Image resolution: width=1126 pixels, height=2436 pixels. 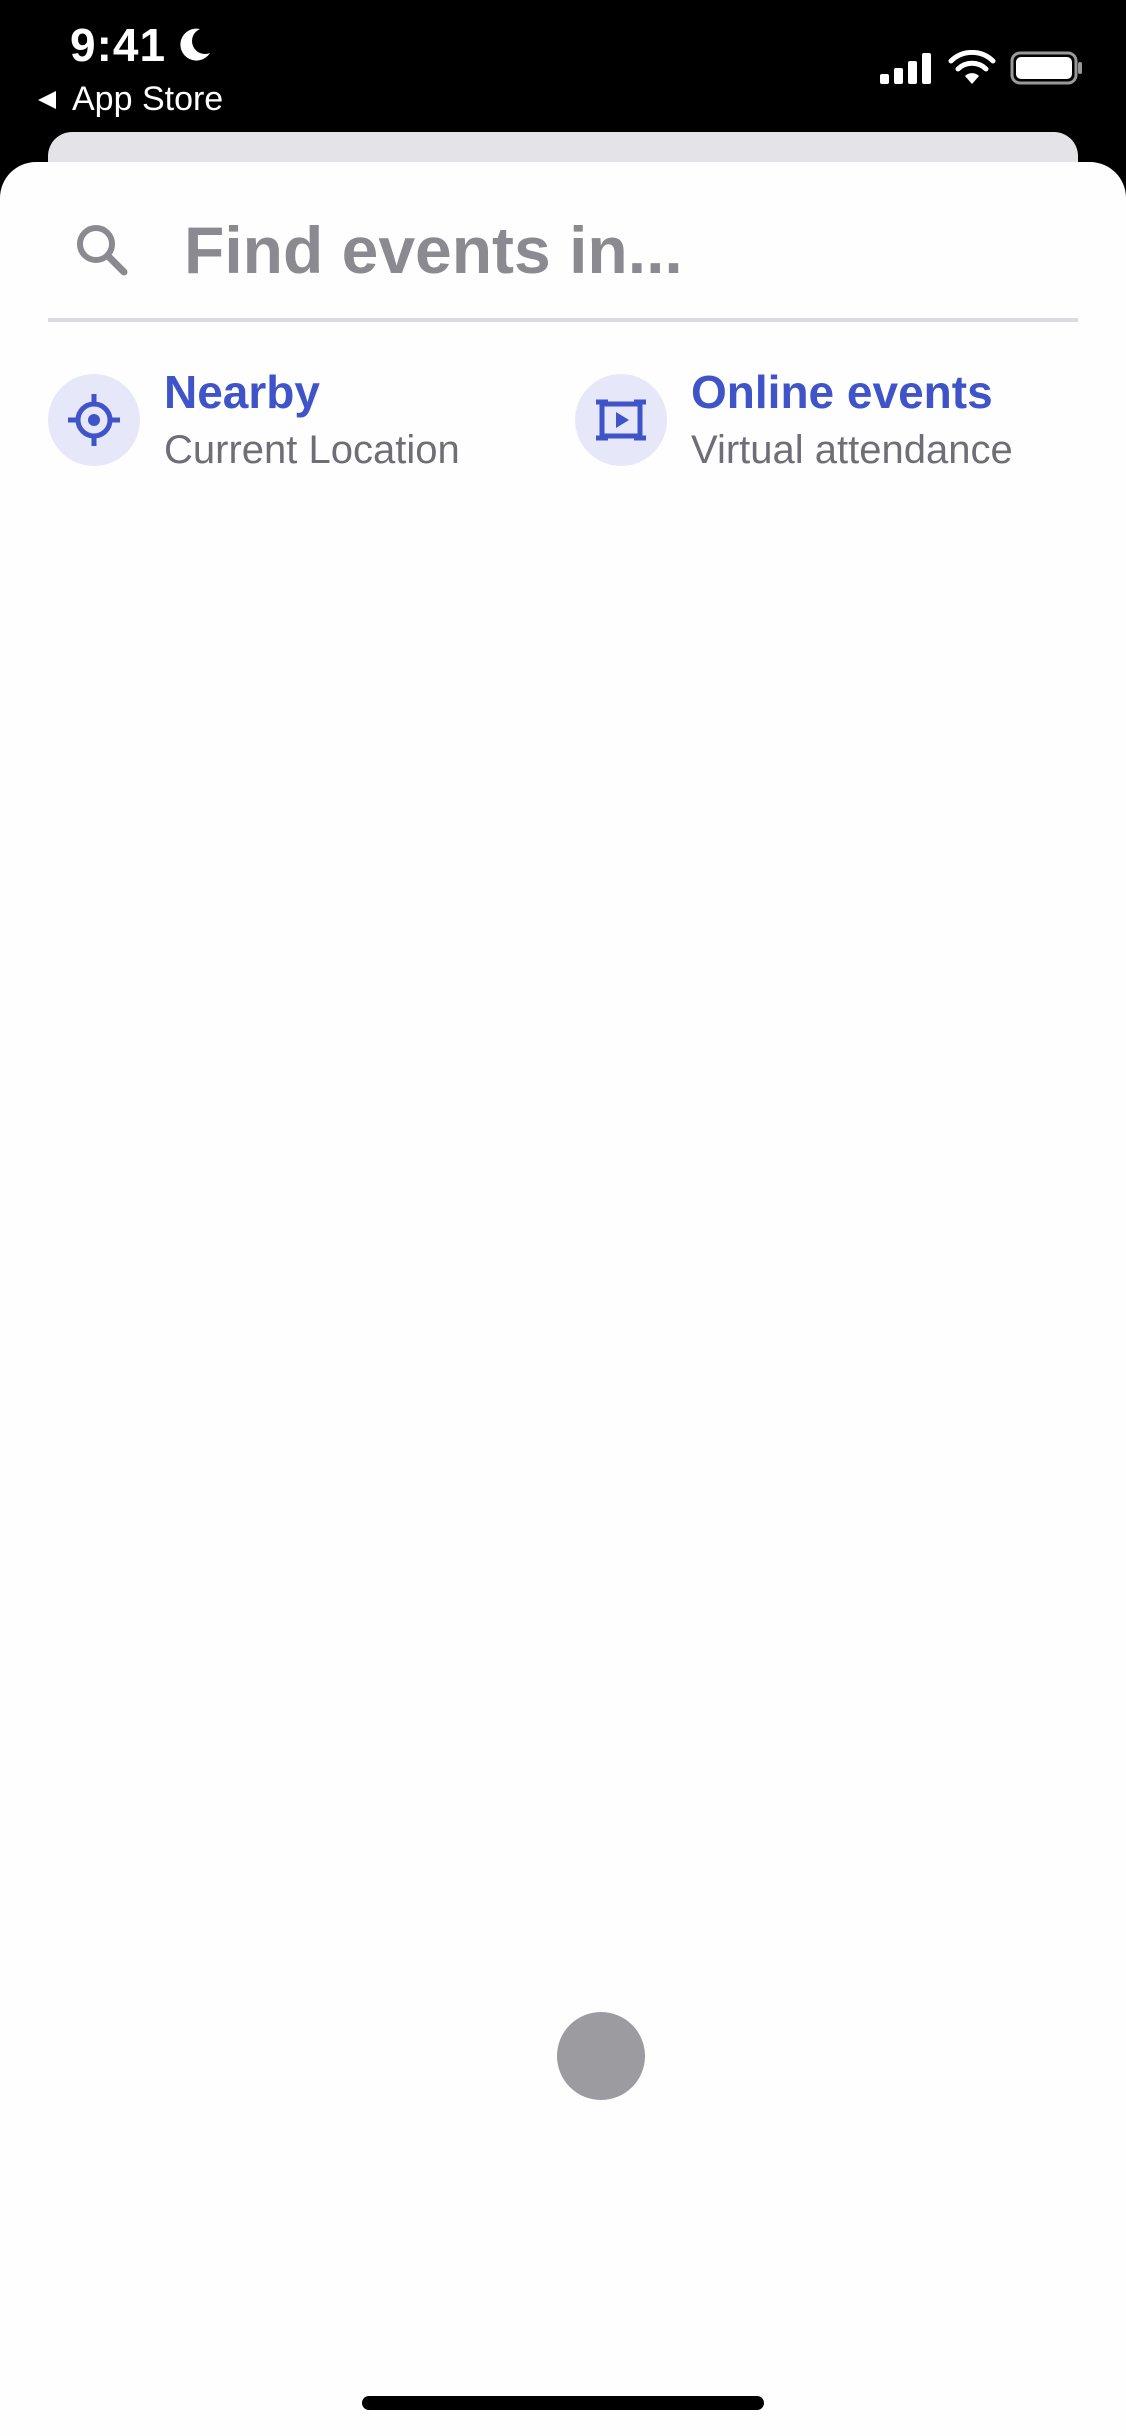 I want to click on wifi-icon, so click(x=972, y=67).